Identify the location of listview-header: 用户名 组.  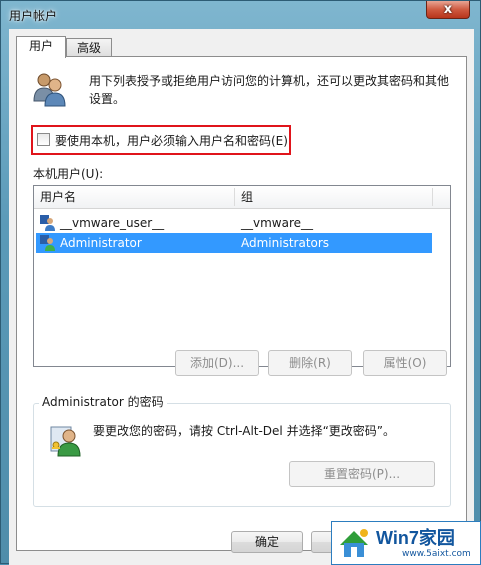
(242, 197).